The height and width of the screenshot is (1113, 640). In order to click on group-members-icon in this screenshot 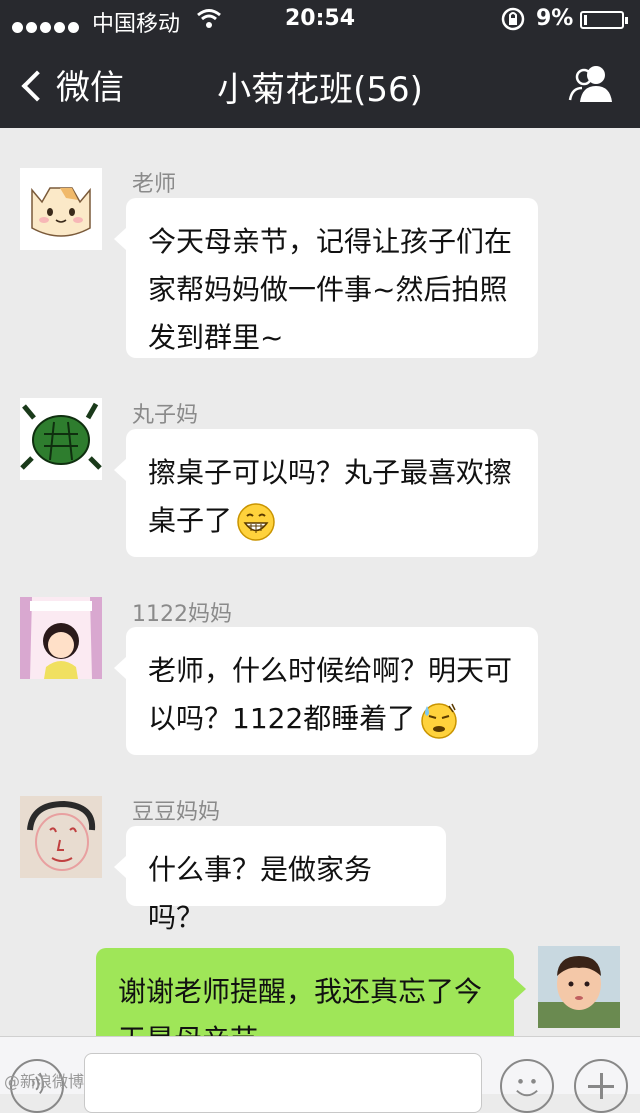, I will do `click(591, 84)`.